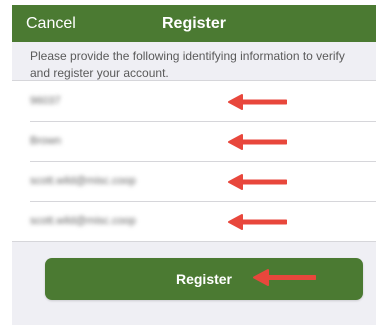  I want to click on zip-code-field, so click(125, 101).